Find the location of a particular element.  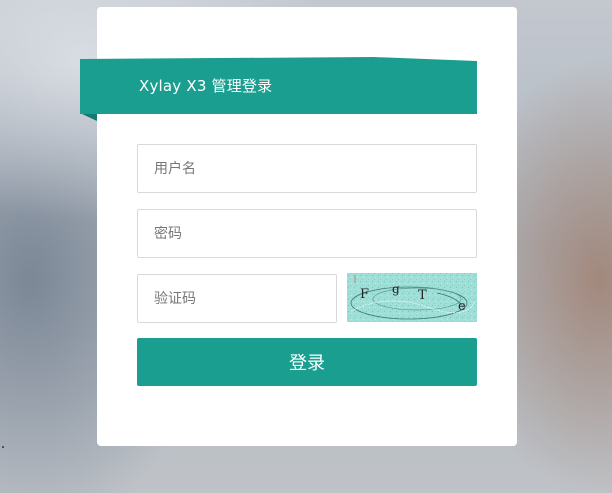

username-input is located at coordinates (307, 168).